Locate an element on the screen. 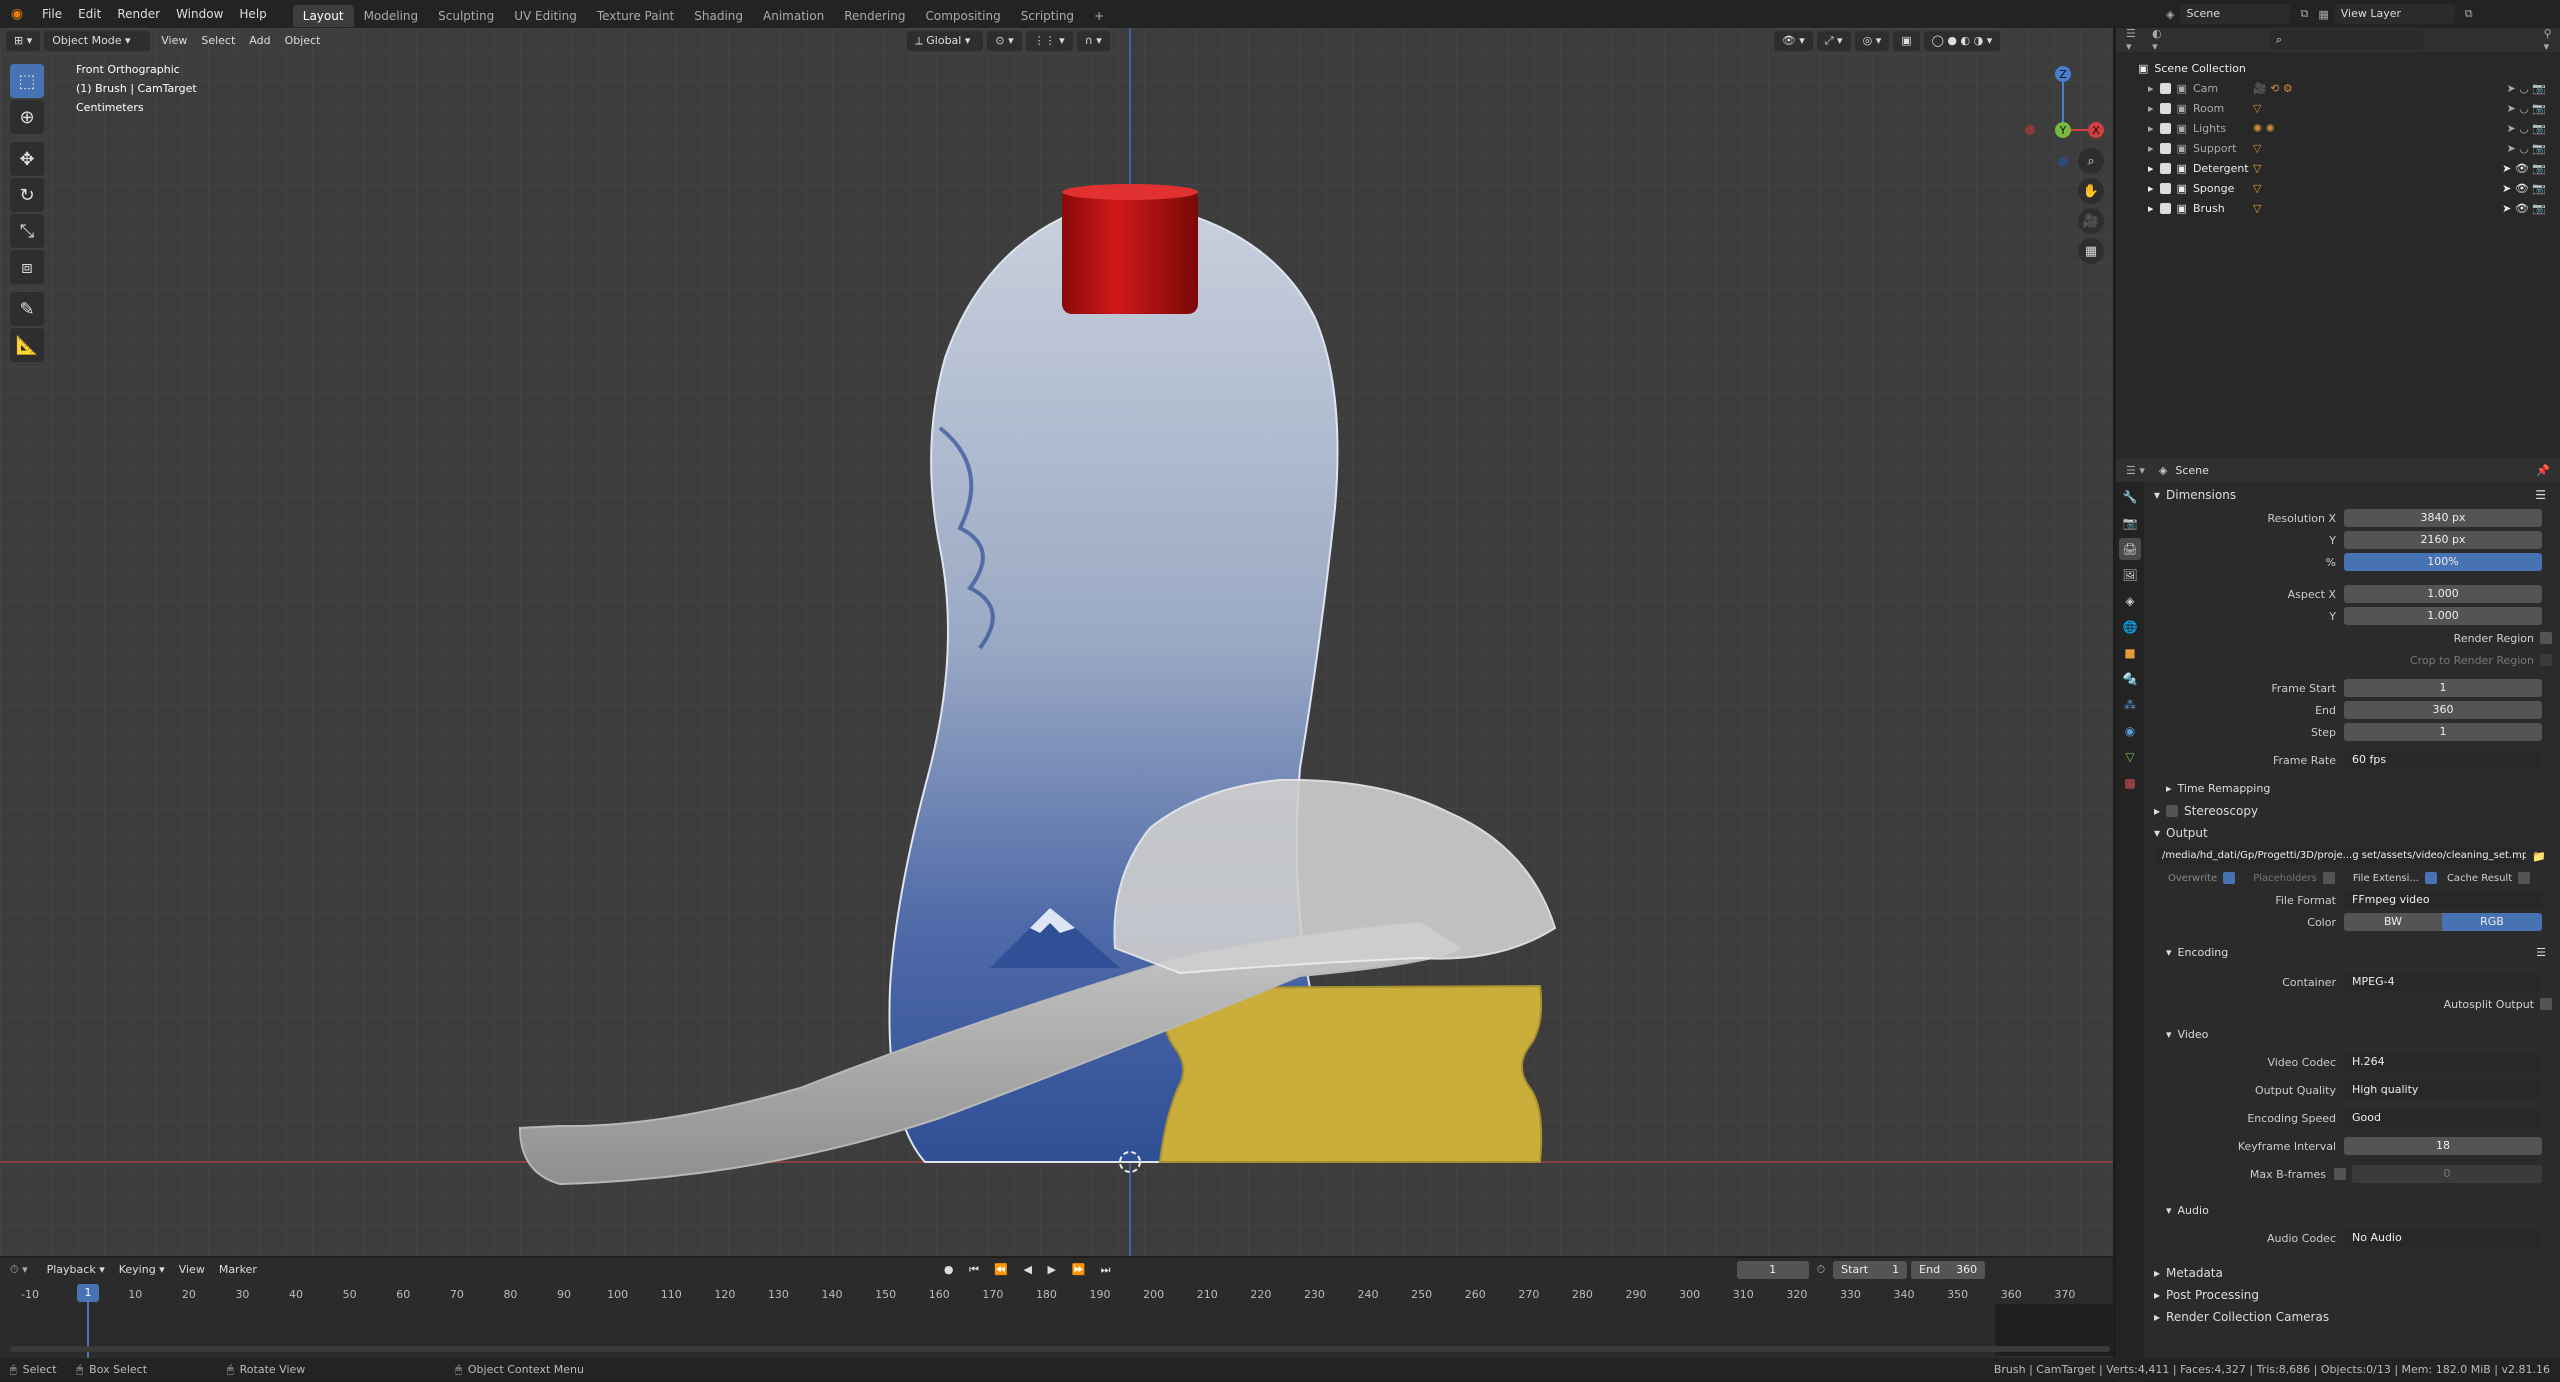 This screenshot has height=1382, width=2560. modifier-tab-icon: 🔩 is located at coordinates (2130, 679).